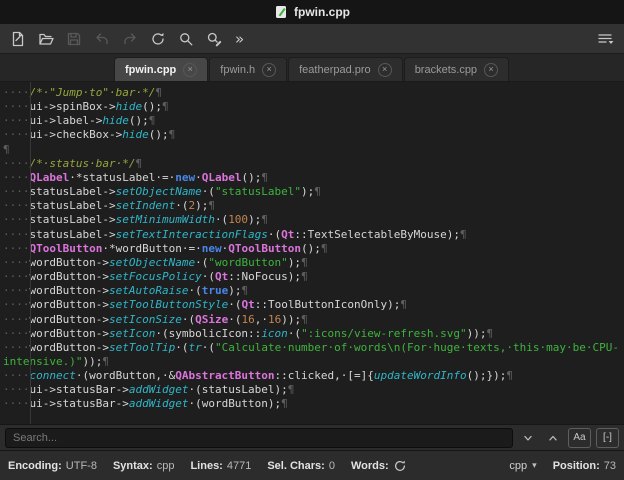 The image size is (624, 480). I want to click on syntax-dropdown: cpp ▾, so click(522, 466).